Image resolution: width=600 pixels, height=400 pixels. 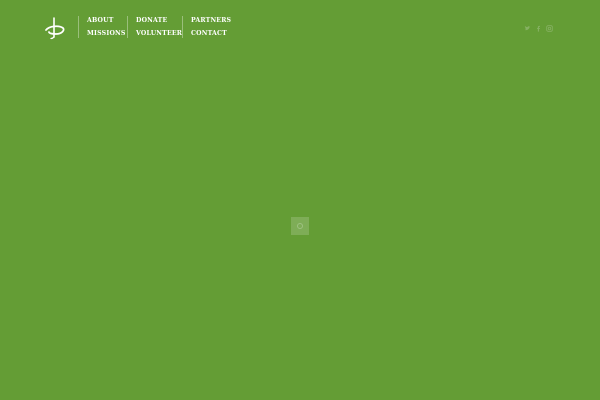 What do you see at coordinates (159, 34) in the screenshot?
I see `nav-link-volunteer: VOLUNTEER` at bounding box center [159, 34].